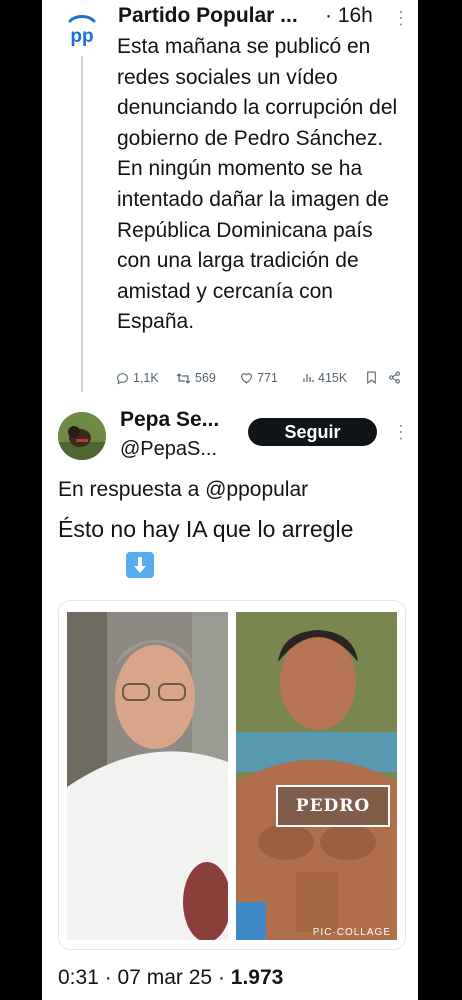 This screenshot has width=462, height=1000. What do you see at coordinates (308, 378) in the screenshot?
I see `views-icon` at bounding box center [308, 378].